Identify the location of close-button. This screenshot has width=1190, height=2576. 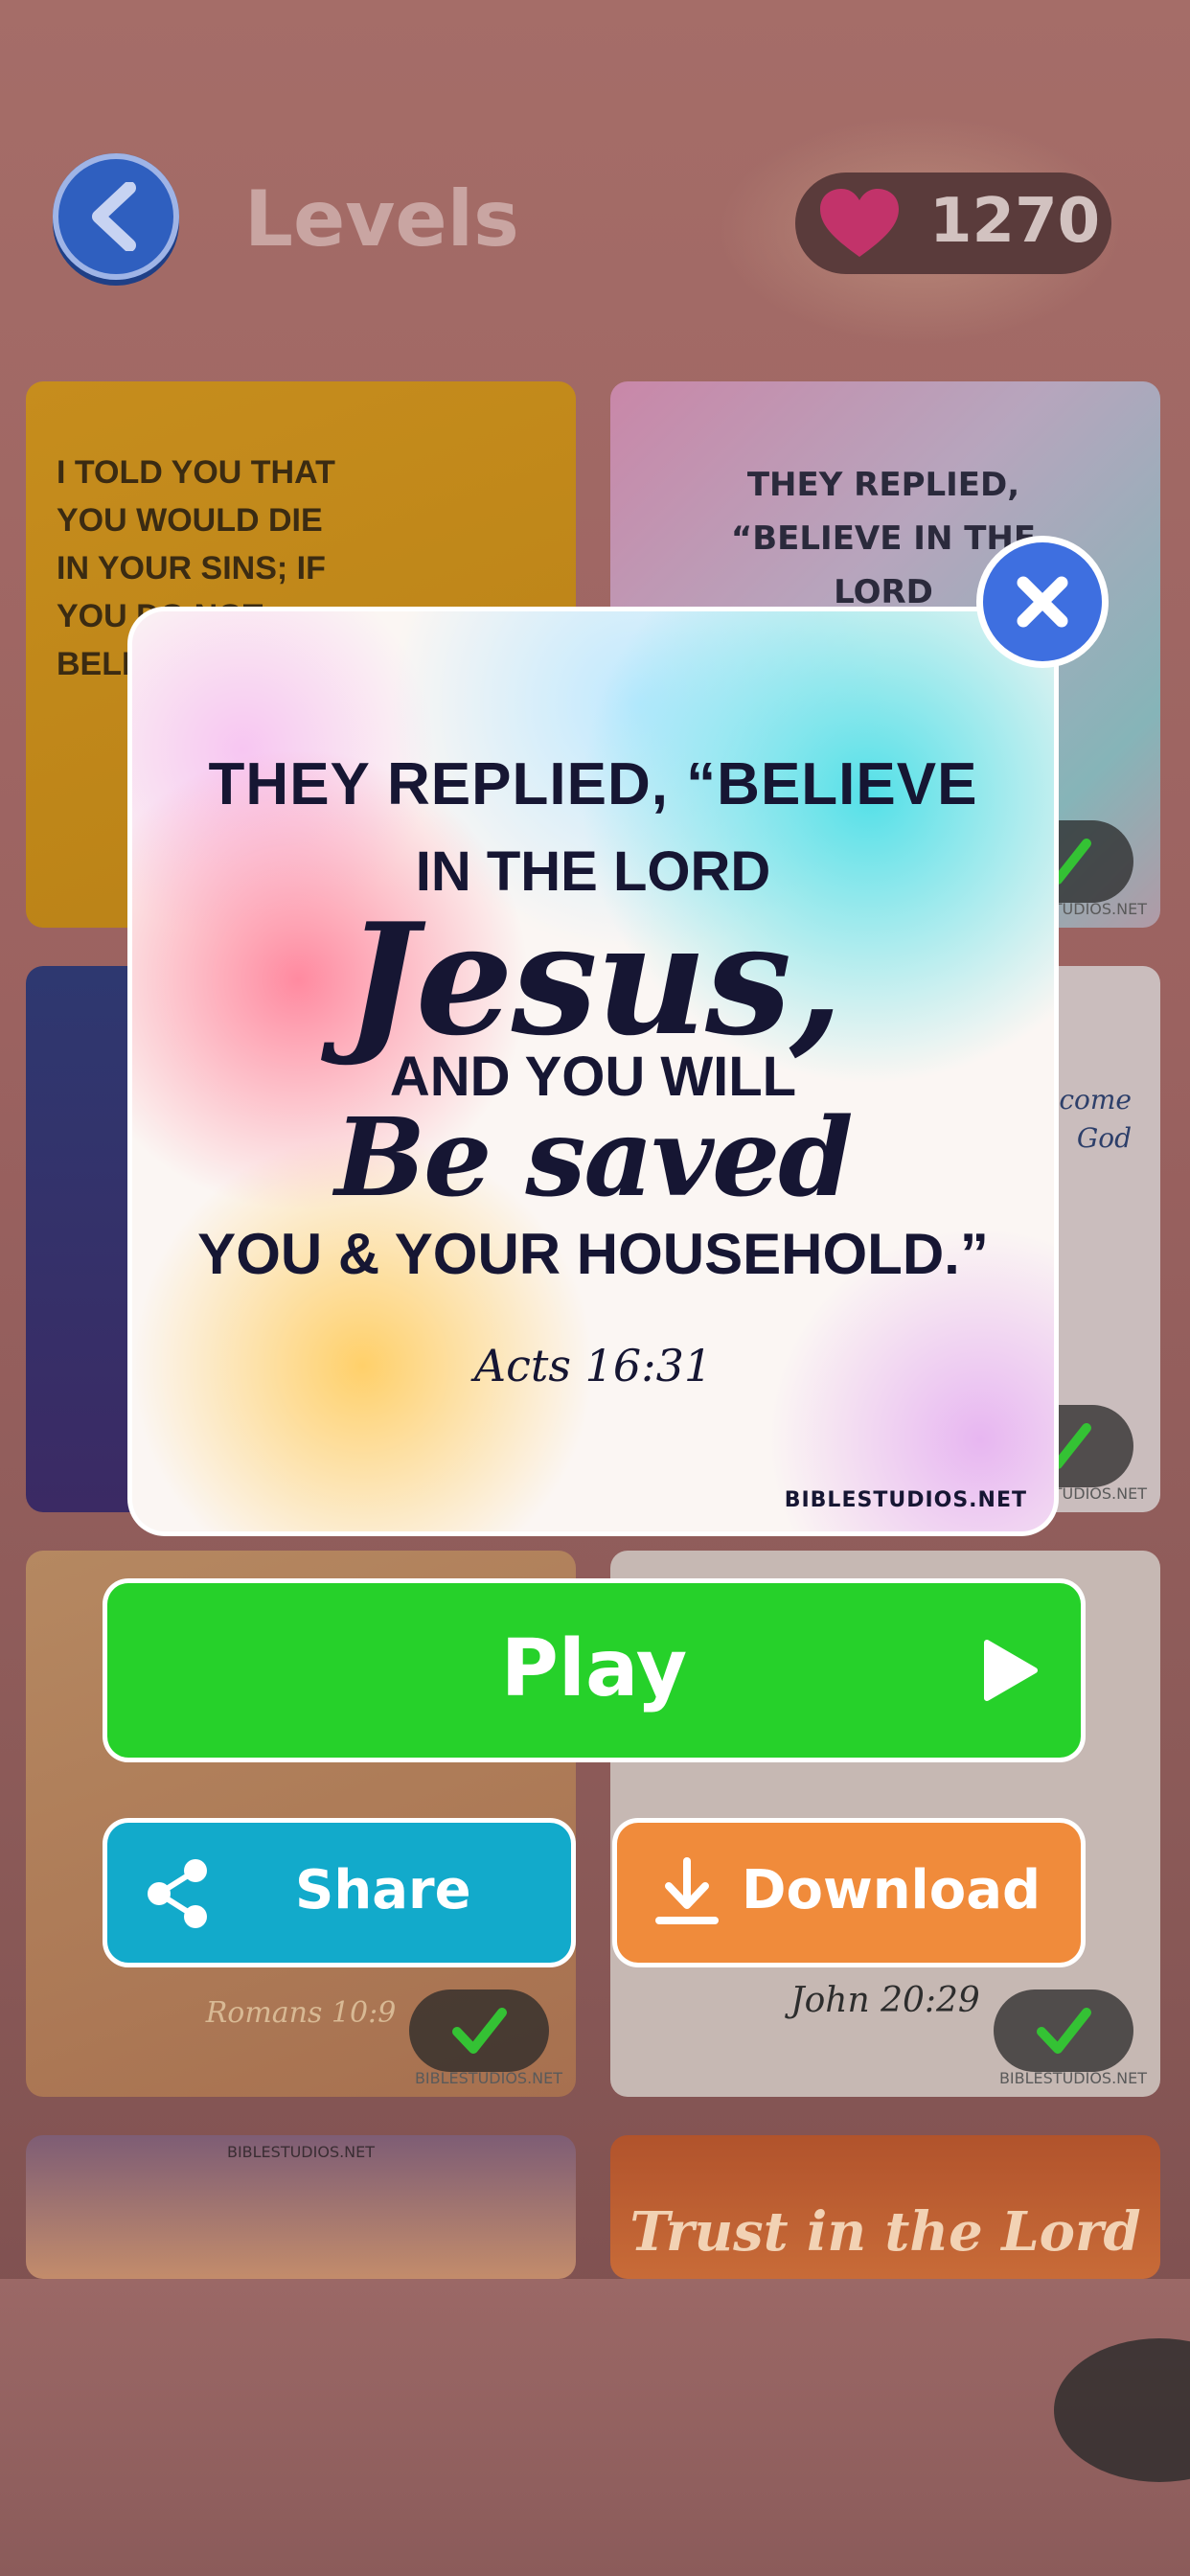
(1042, 601).